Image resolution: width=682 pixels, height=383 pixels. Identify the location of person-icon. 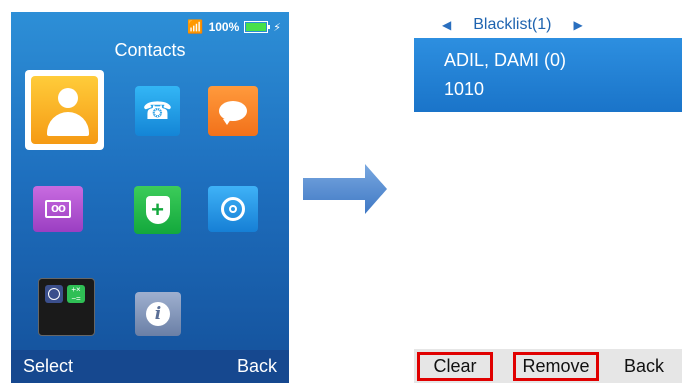
(64, 110).